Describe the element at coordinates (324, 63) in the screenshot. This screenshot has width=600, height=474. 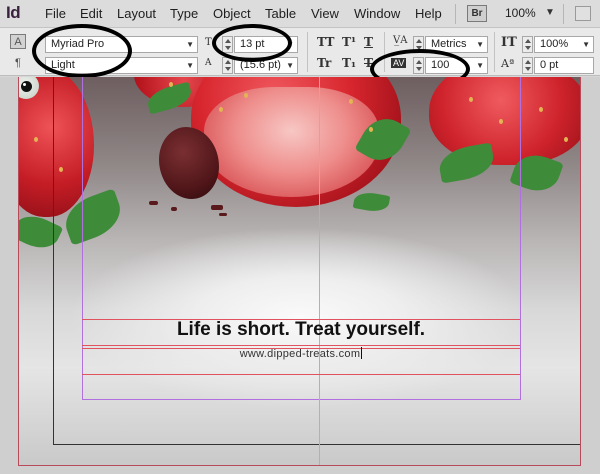
I see `small-caps-icon: Tr` at that location.